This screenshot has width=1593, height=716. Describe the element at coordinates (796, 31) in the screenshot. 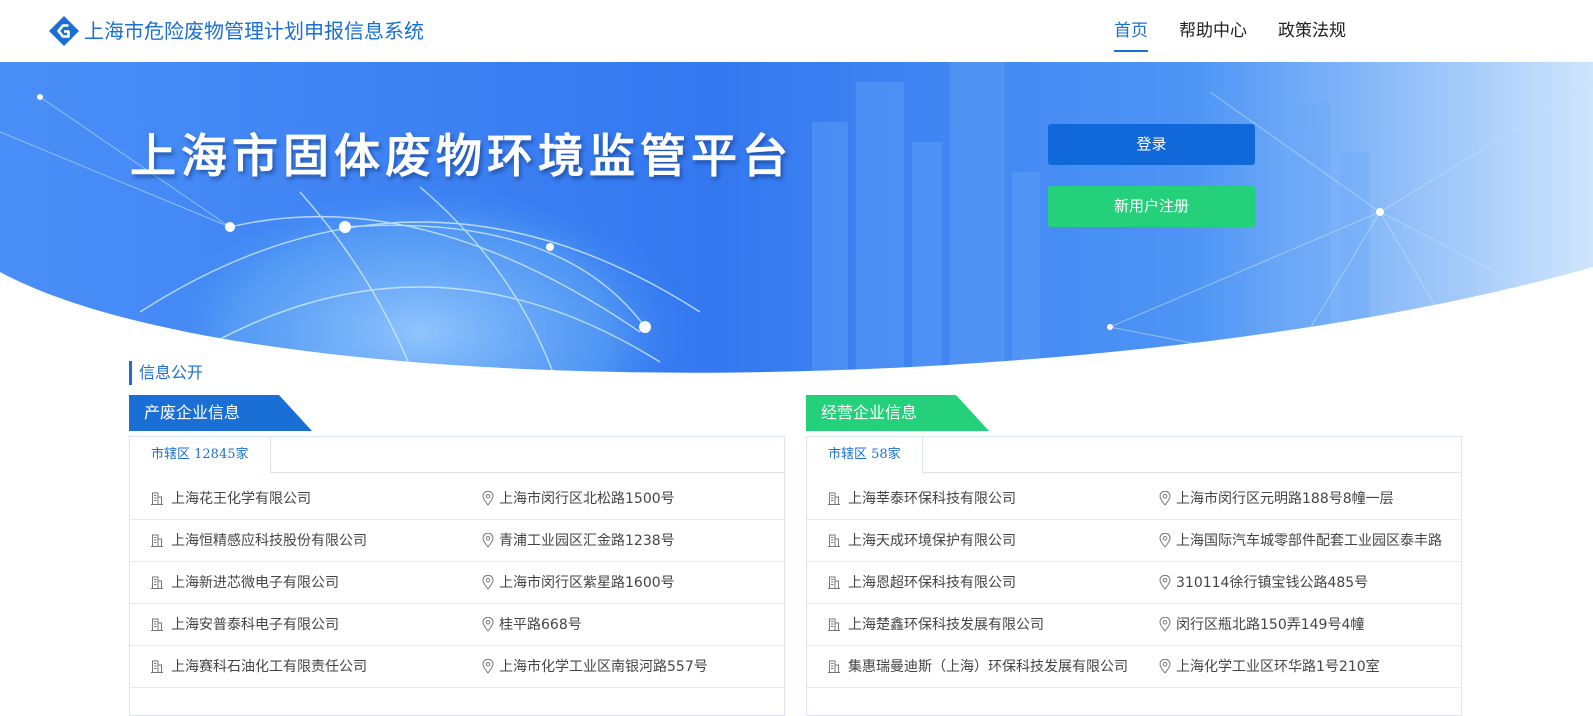

I see `top-header: 上海市危险废物管理计划申报信息系统 首页 帮助中心 政策法规` at that location.